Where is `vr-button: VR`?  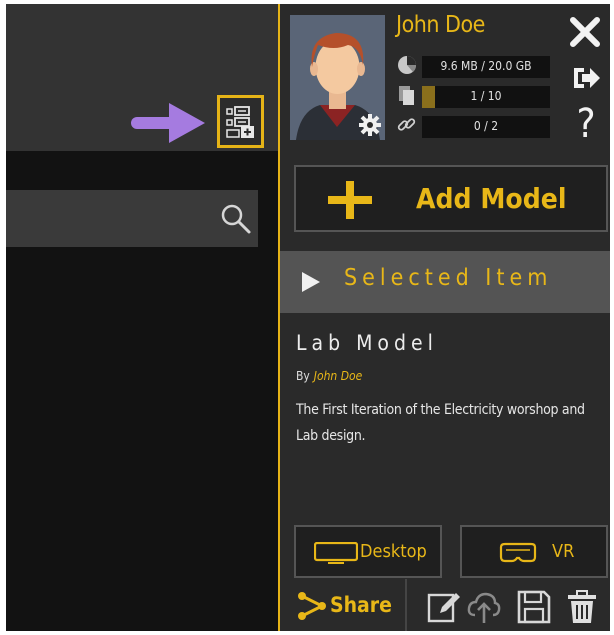
vr-button: VR is located at coordinates (534, 551).